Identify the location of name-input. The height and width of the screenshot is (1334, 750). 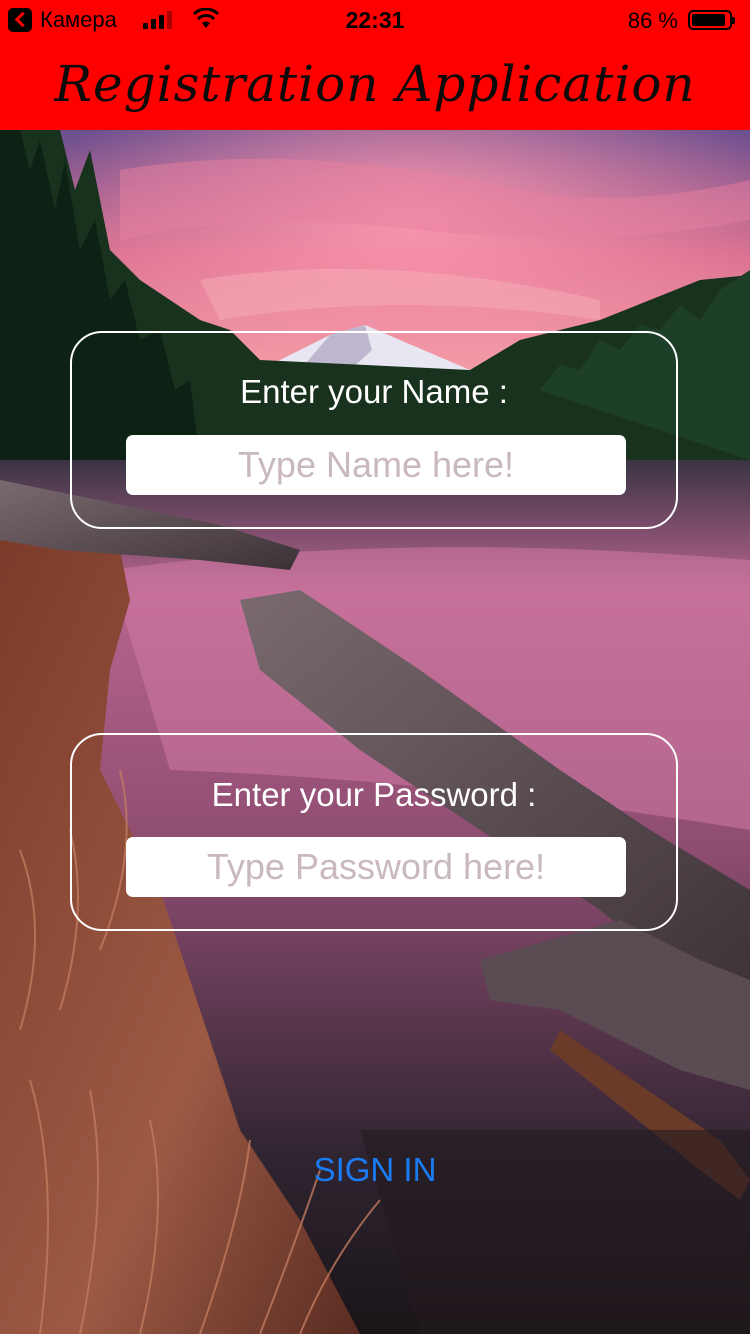
(376, 465).